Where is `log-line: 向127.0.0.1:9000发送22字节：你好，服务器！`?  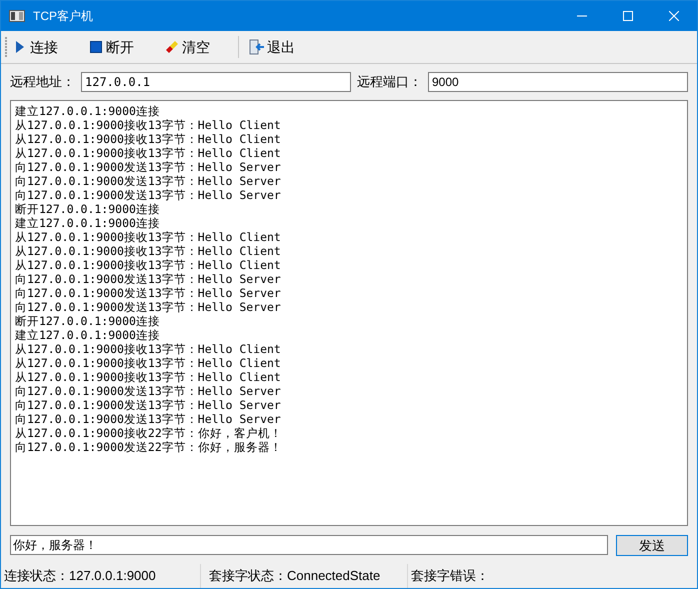 log-line: 向127.0.0.1:9000发送22字节：你好，服务器！ is located at coordinates (149, 447).